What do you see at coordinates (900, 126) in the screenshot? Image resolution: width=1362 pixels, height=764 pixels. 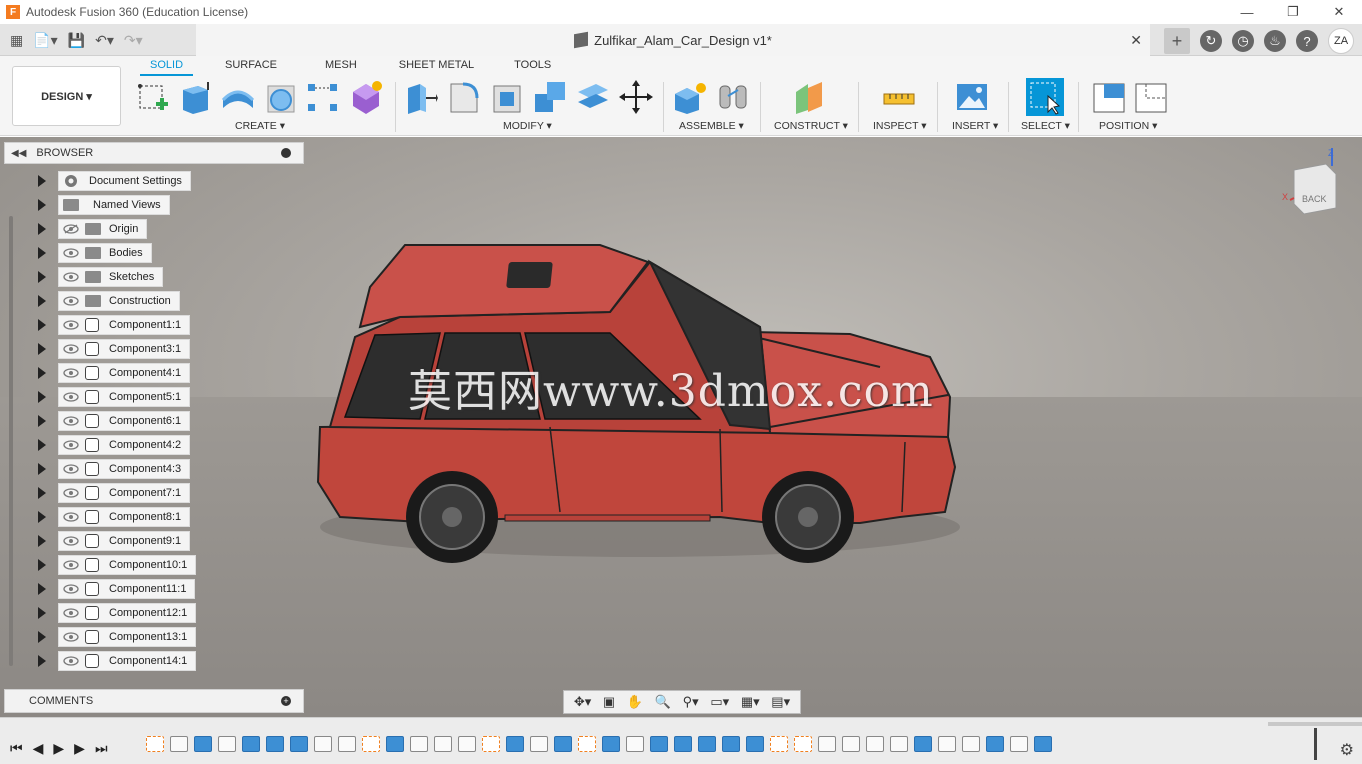 I see `inspect-menu: INSPECT ▾` at bounding box center [900, 126].